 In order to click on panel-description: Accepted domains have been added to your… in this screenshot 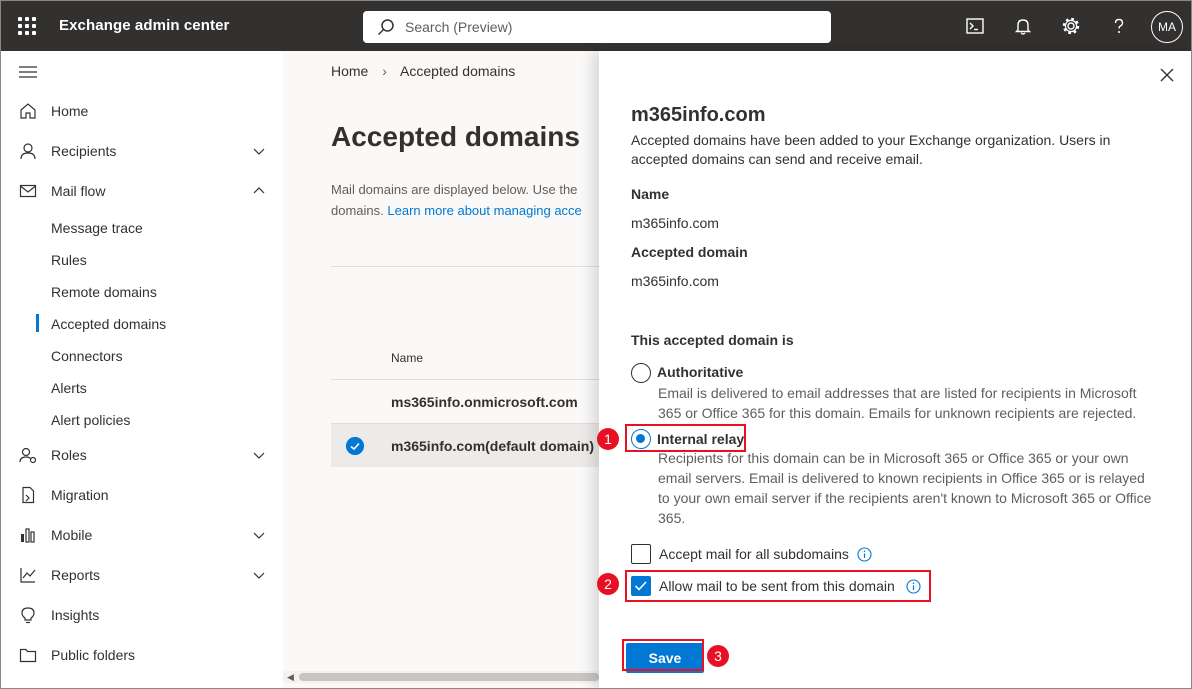, I will do `click(871, 149)`.